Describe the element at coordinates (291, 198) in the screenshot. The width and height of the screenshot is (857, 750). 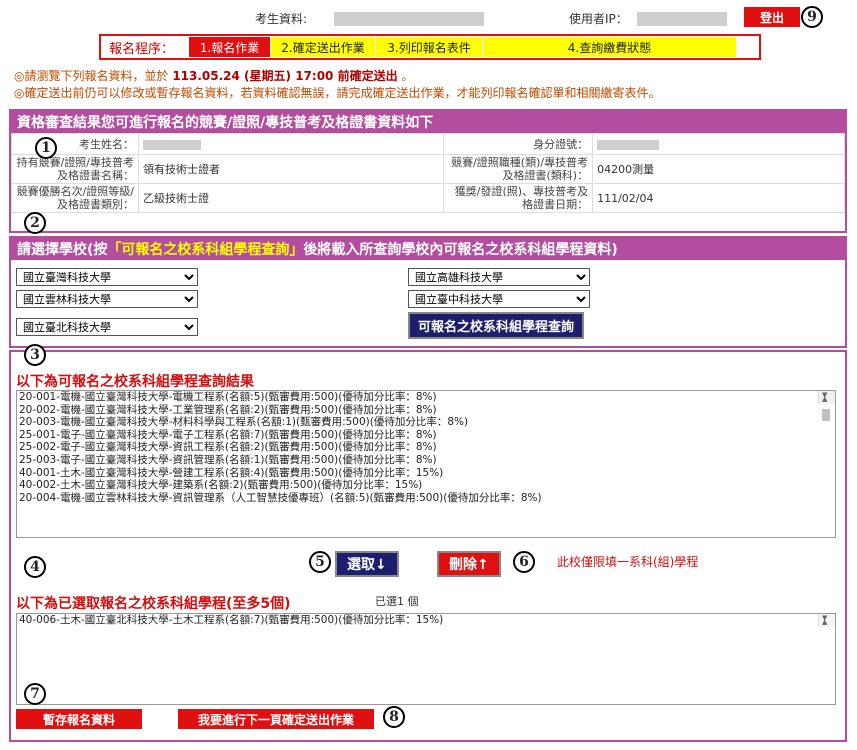
I see `rank-value: 乙級技術士證` at that location.